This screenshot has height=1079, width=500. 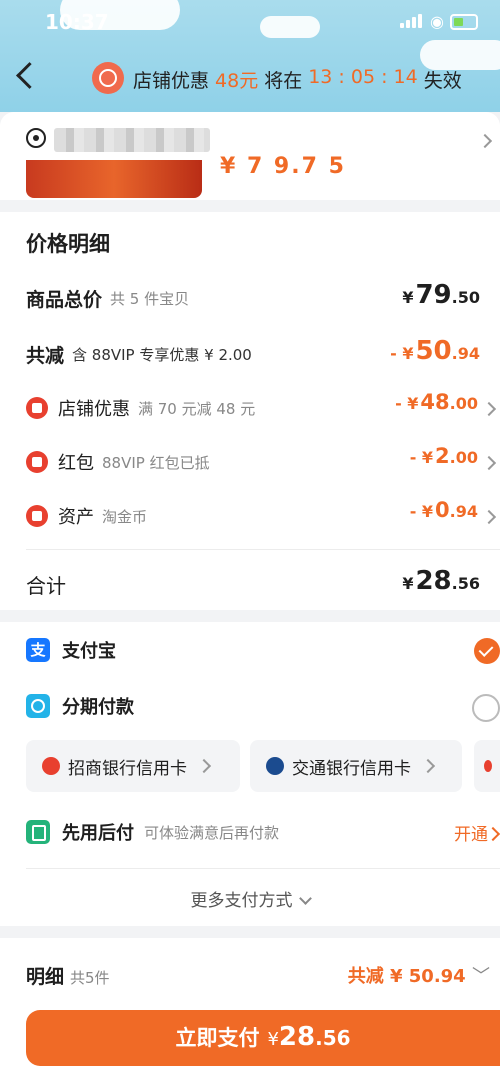 I want to click on total-int: 79, so click(x=433, y=295).